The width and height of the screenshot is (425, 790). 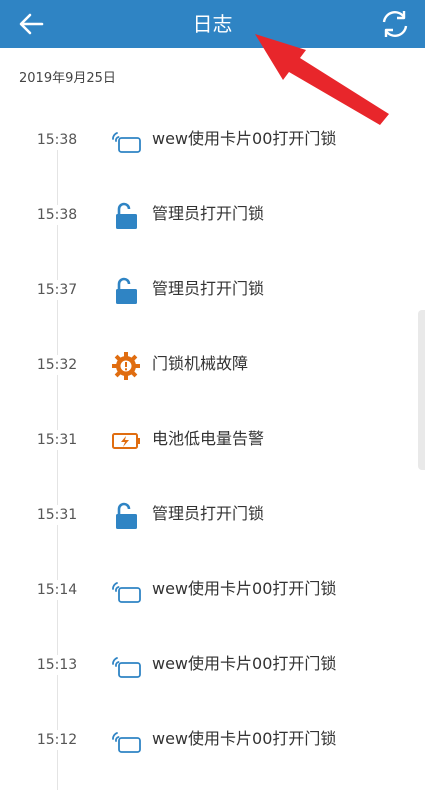 I want to click on refresh-icon, so click(x=395, y=24).